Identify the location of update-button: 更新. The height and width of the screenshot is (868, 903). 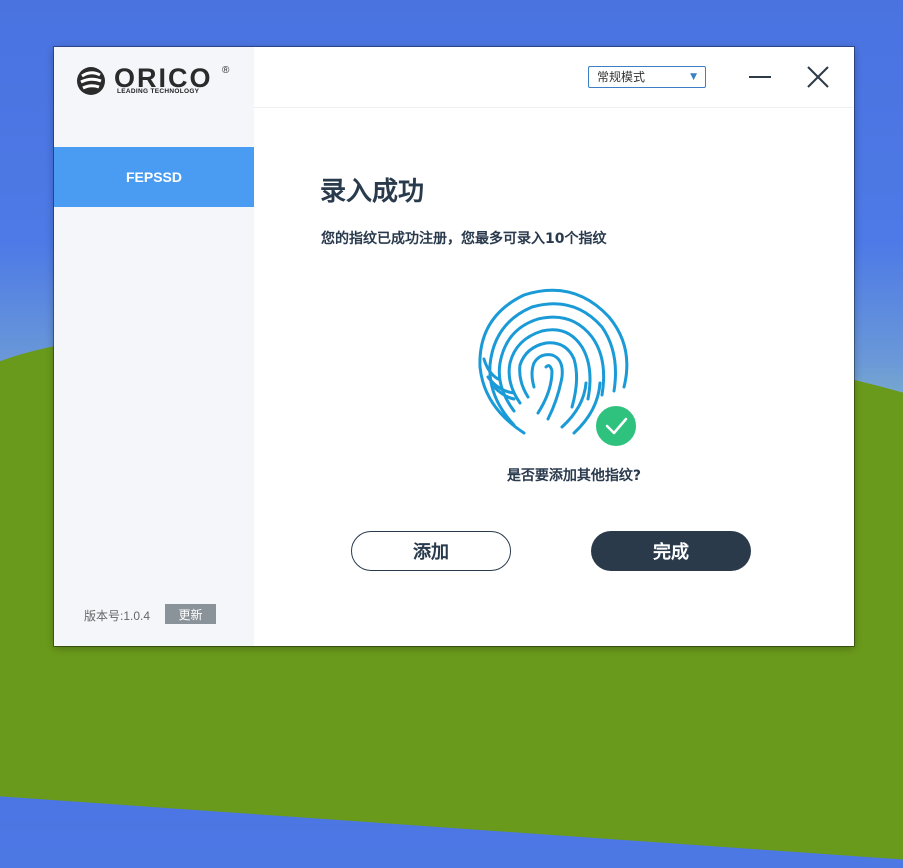
(190, 614).